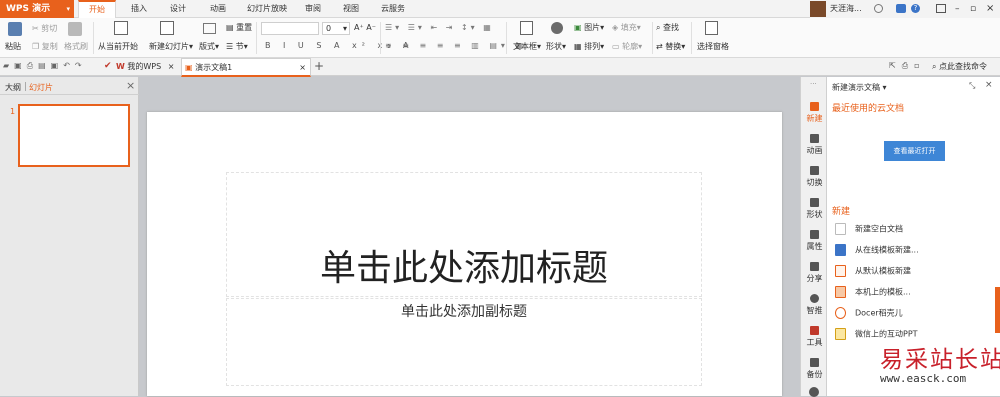 The width and height of the screenshot is (1000, 397). Describe the element at coordinates (351, 9) in the screenshot. I see `tab-view: 视图` at that location.